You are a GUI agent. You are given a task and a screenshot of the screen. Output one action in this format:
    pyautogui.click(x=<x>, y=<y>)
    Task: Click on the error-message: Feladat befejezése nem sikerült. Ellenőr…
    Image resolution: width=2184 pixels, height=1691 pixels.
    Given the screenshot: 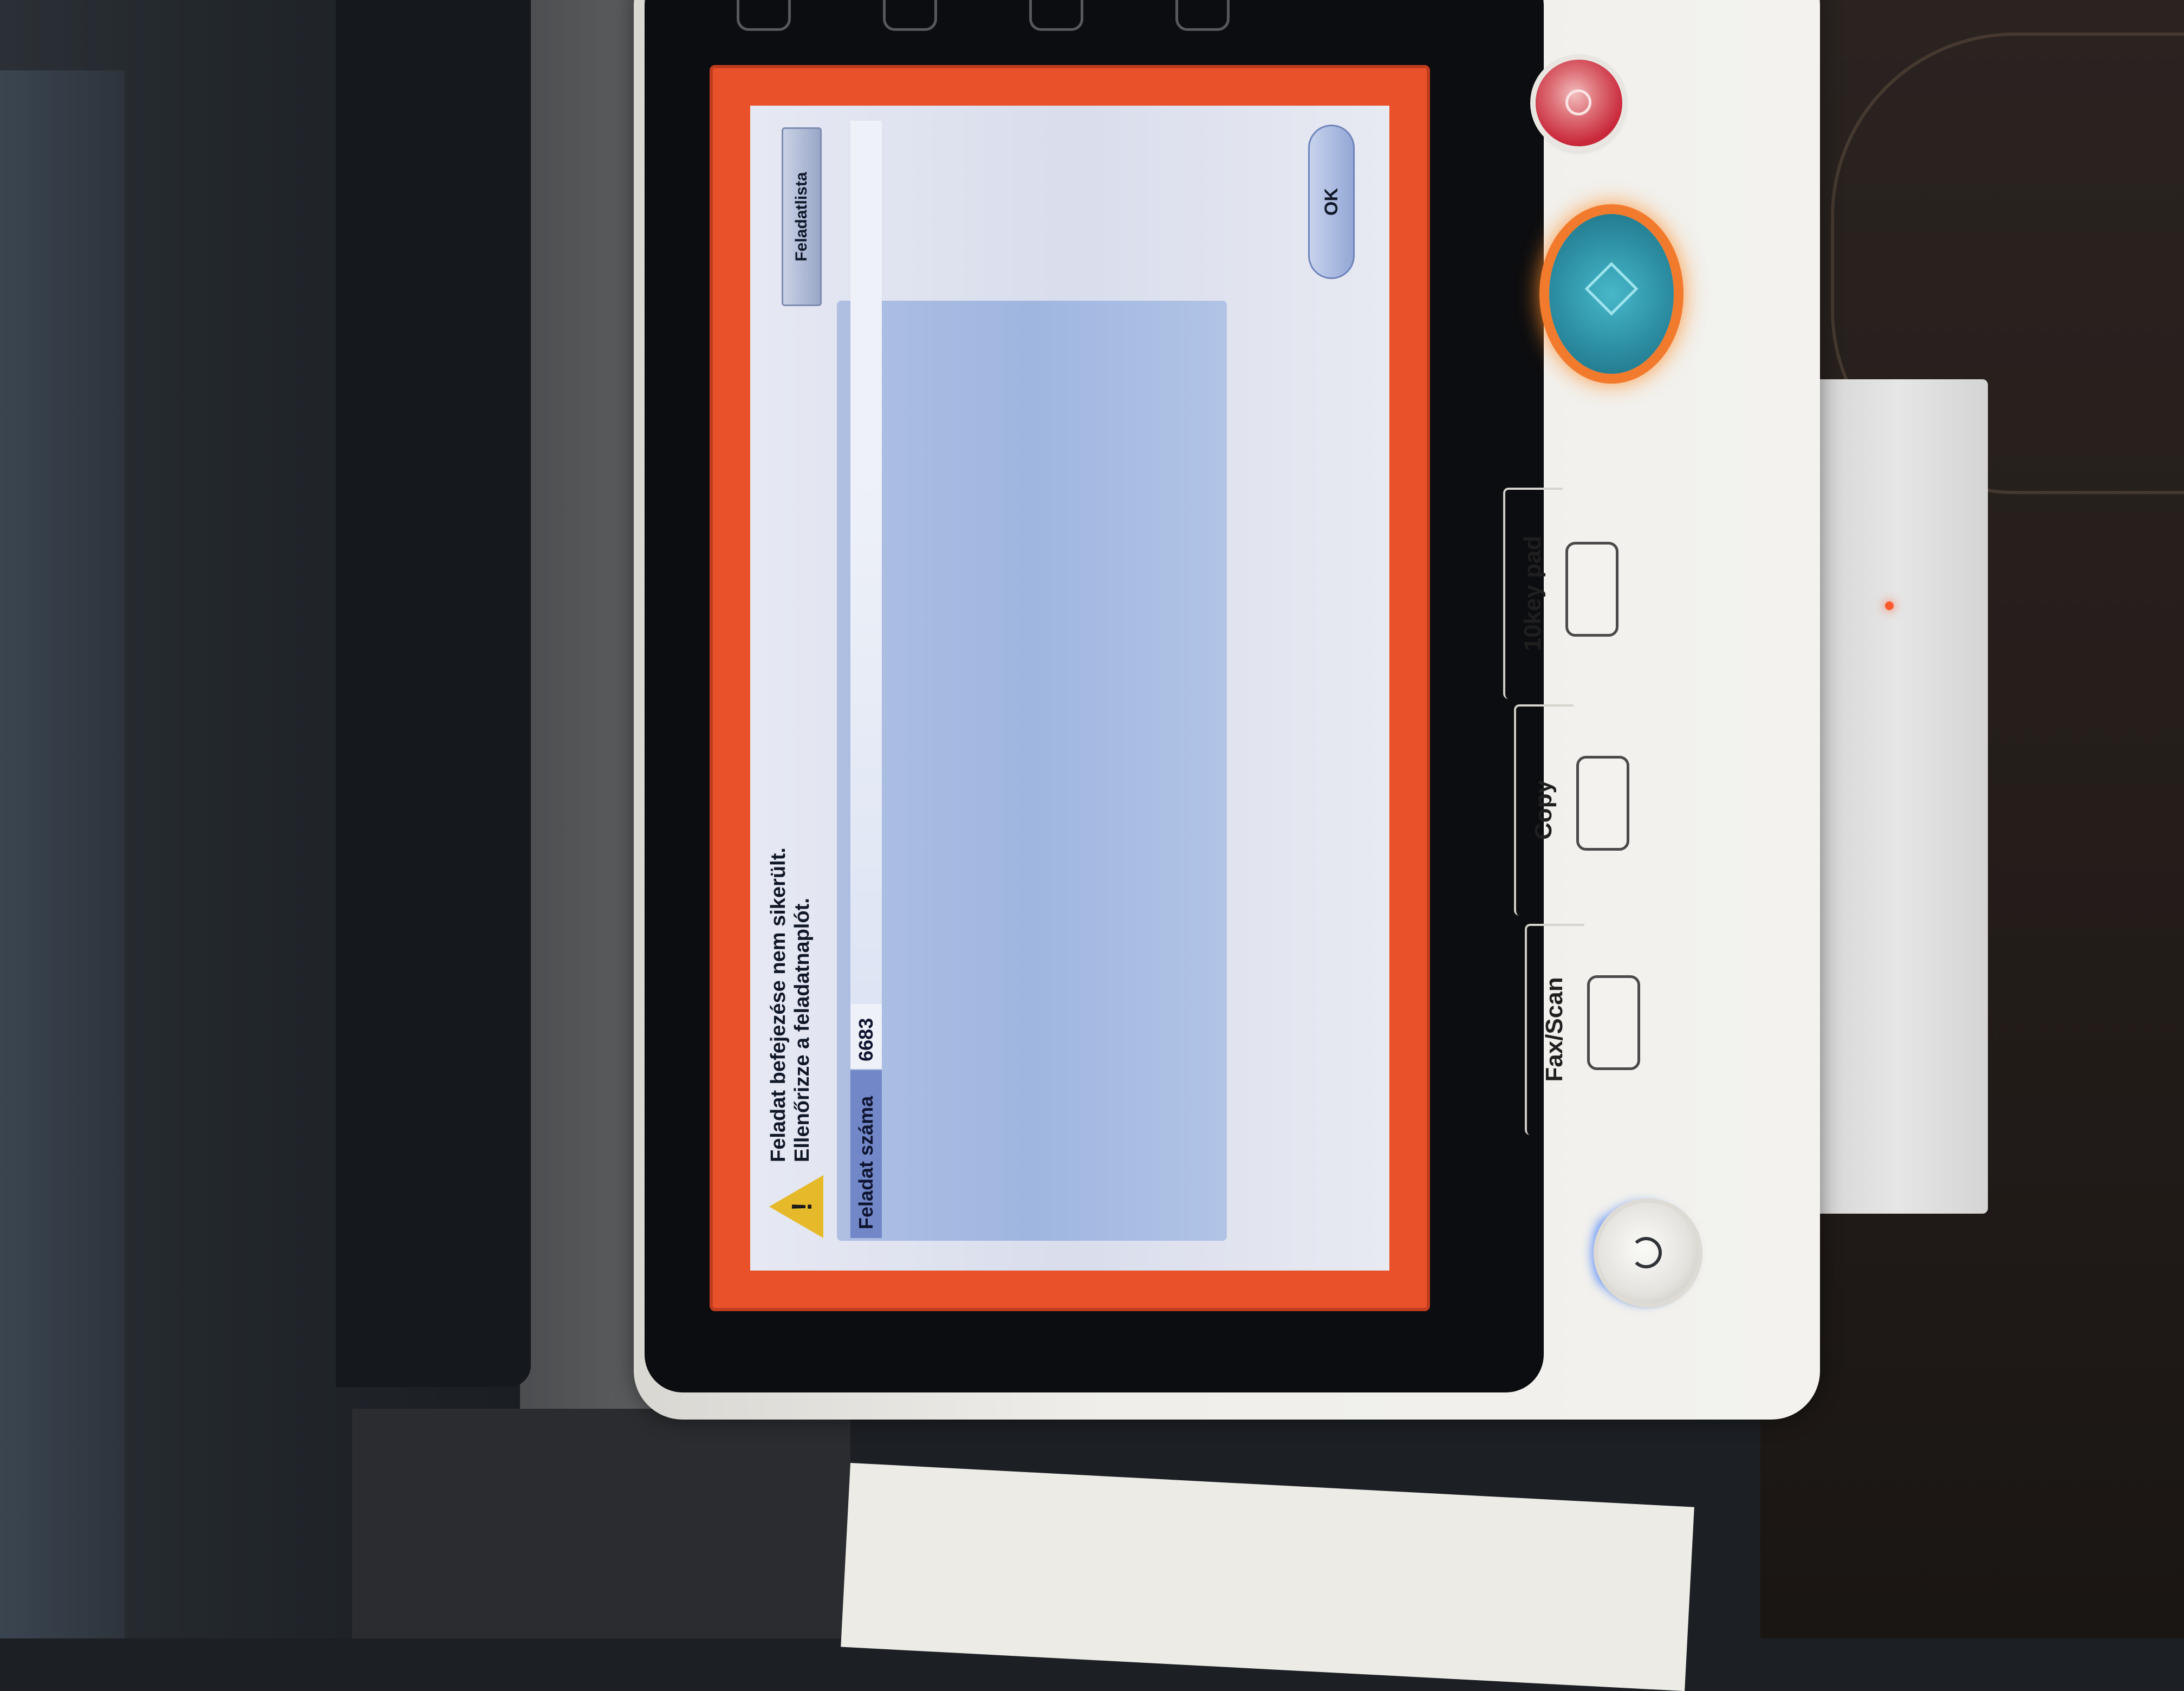 What is the action you would take?
    pyautogui.click(x=790, y=837)
    